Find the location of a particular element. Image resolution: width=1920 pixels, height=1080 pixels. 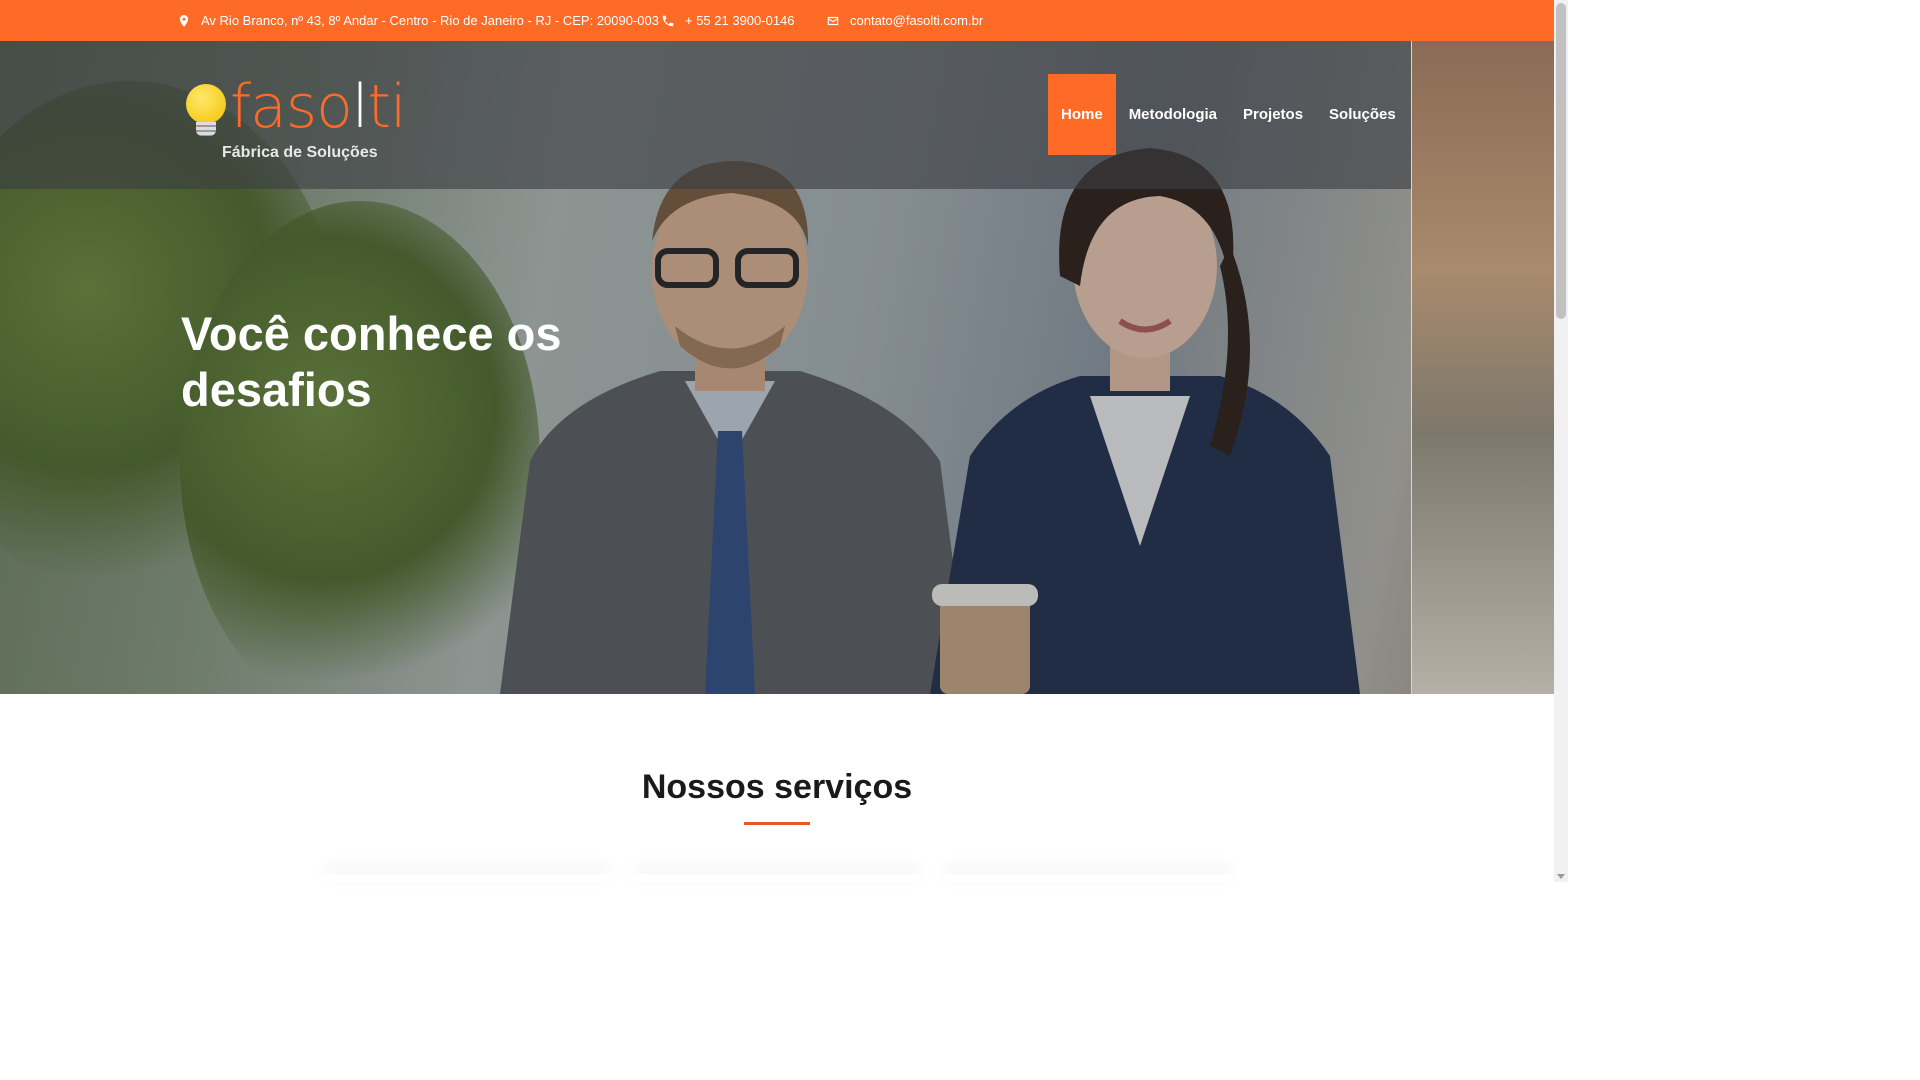

scrollbar-thumb is located at coordinates (1561, 161).